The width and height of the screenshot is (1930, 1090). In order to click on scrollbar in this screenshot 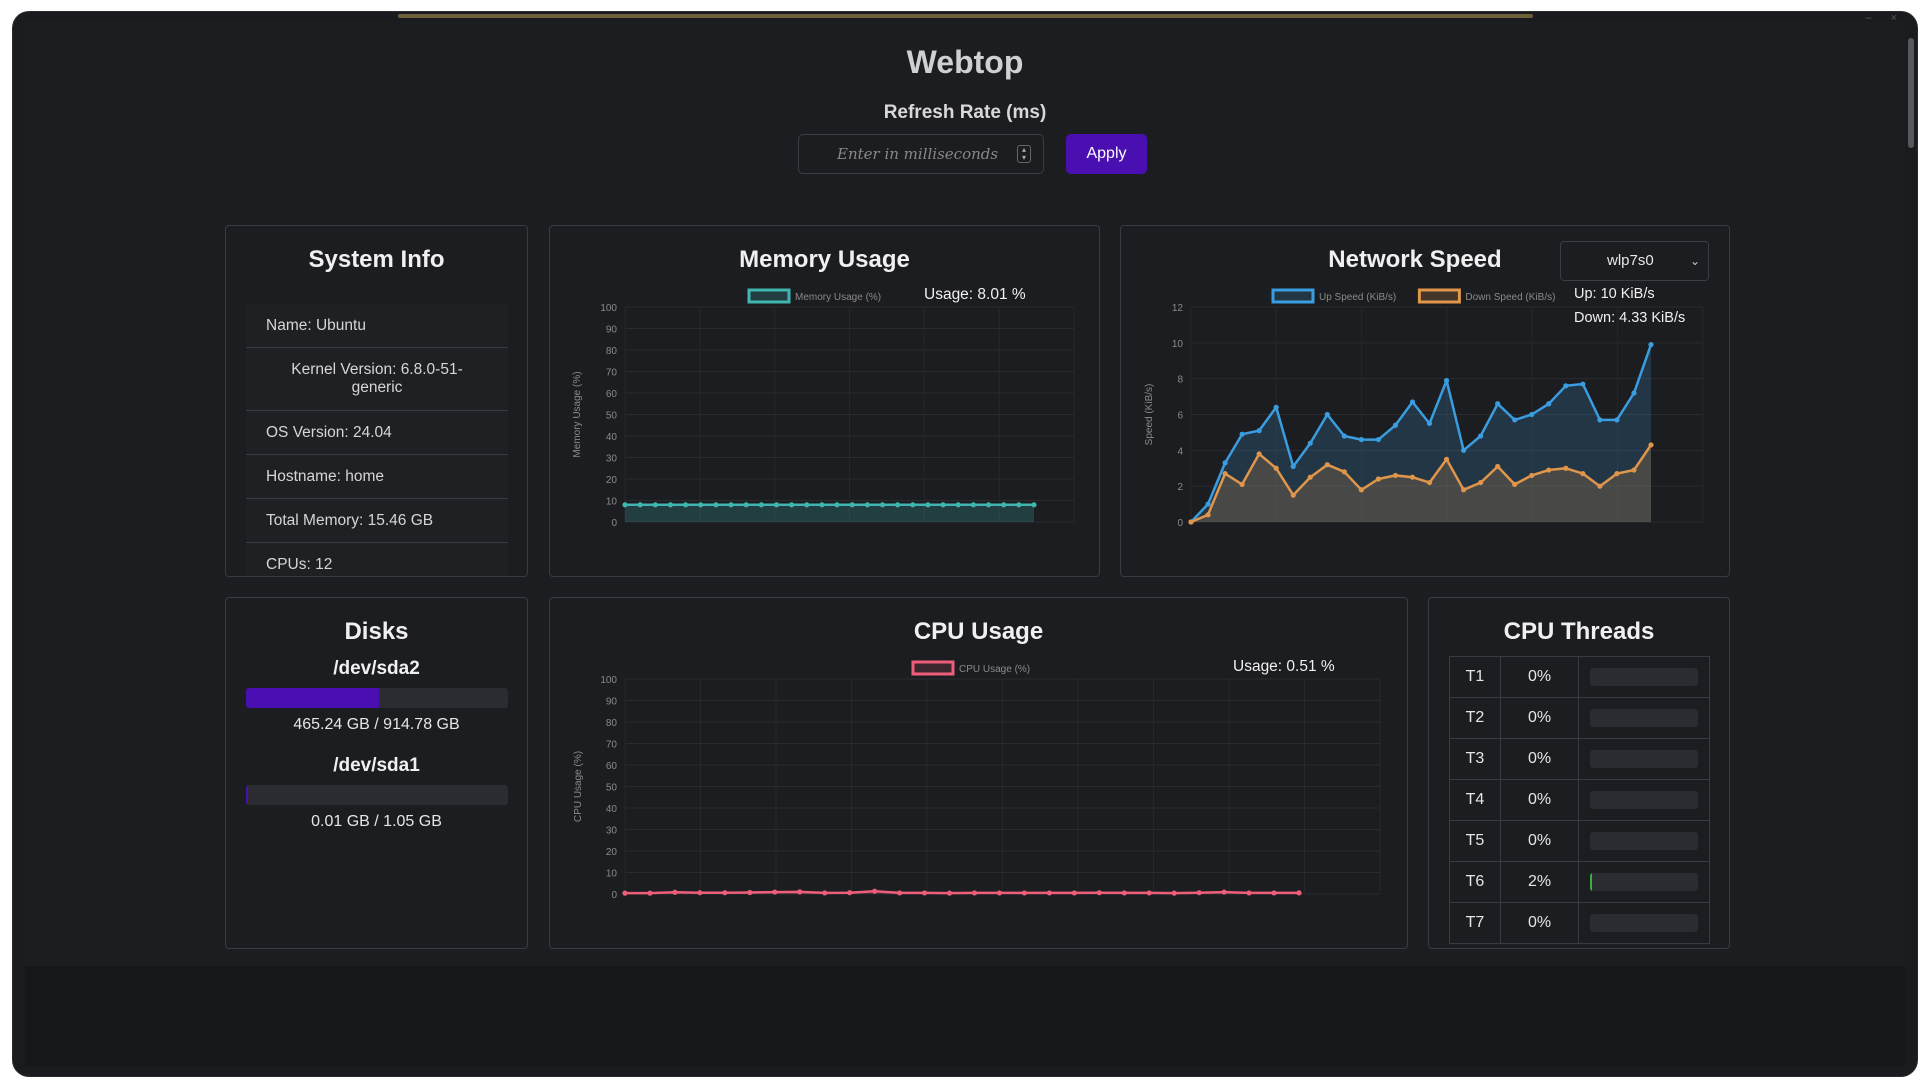, I will do `click(1911, 547)`.